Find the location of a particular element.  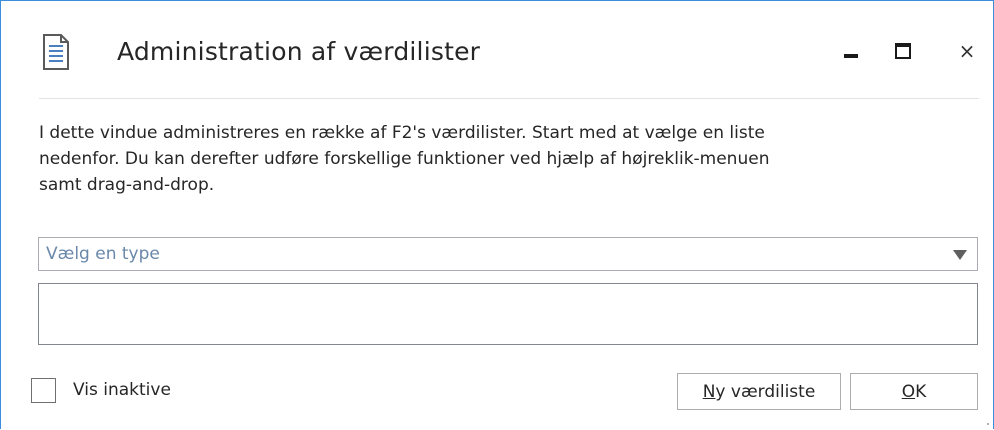

window-title: Administration af værdilister is located at coordinates (299, 51).